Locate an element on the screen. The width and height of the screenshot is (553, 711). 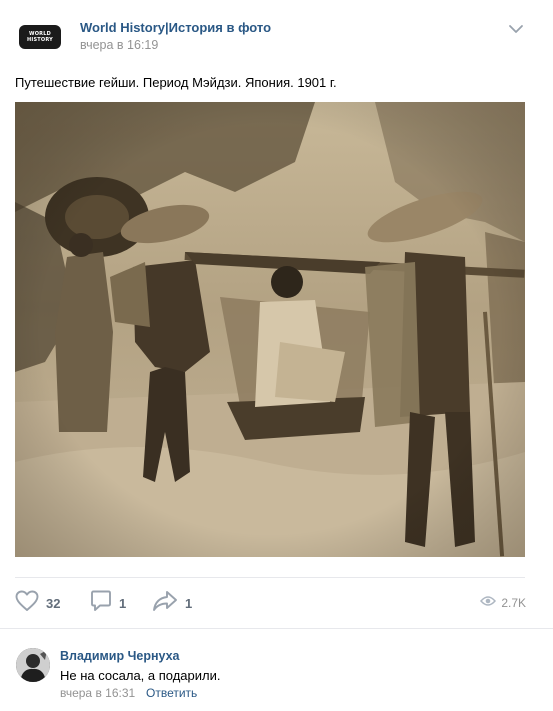
share-count: 1 is located at coordinates (189, 603).